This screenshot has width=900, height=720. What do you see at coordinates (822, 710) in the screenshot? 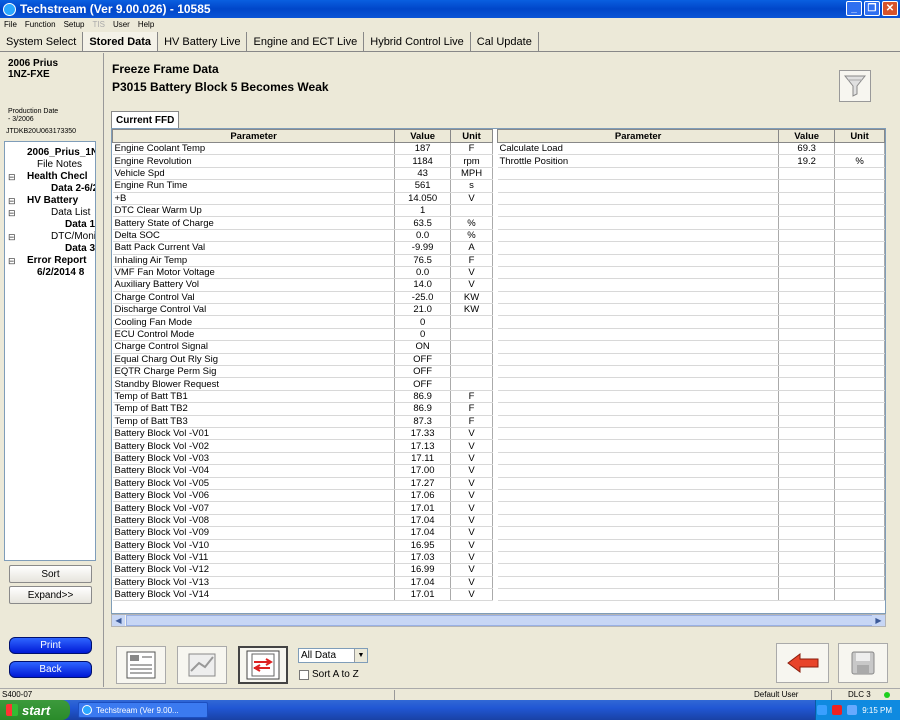
I see `network-icon` at bounding box center [822, 710].